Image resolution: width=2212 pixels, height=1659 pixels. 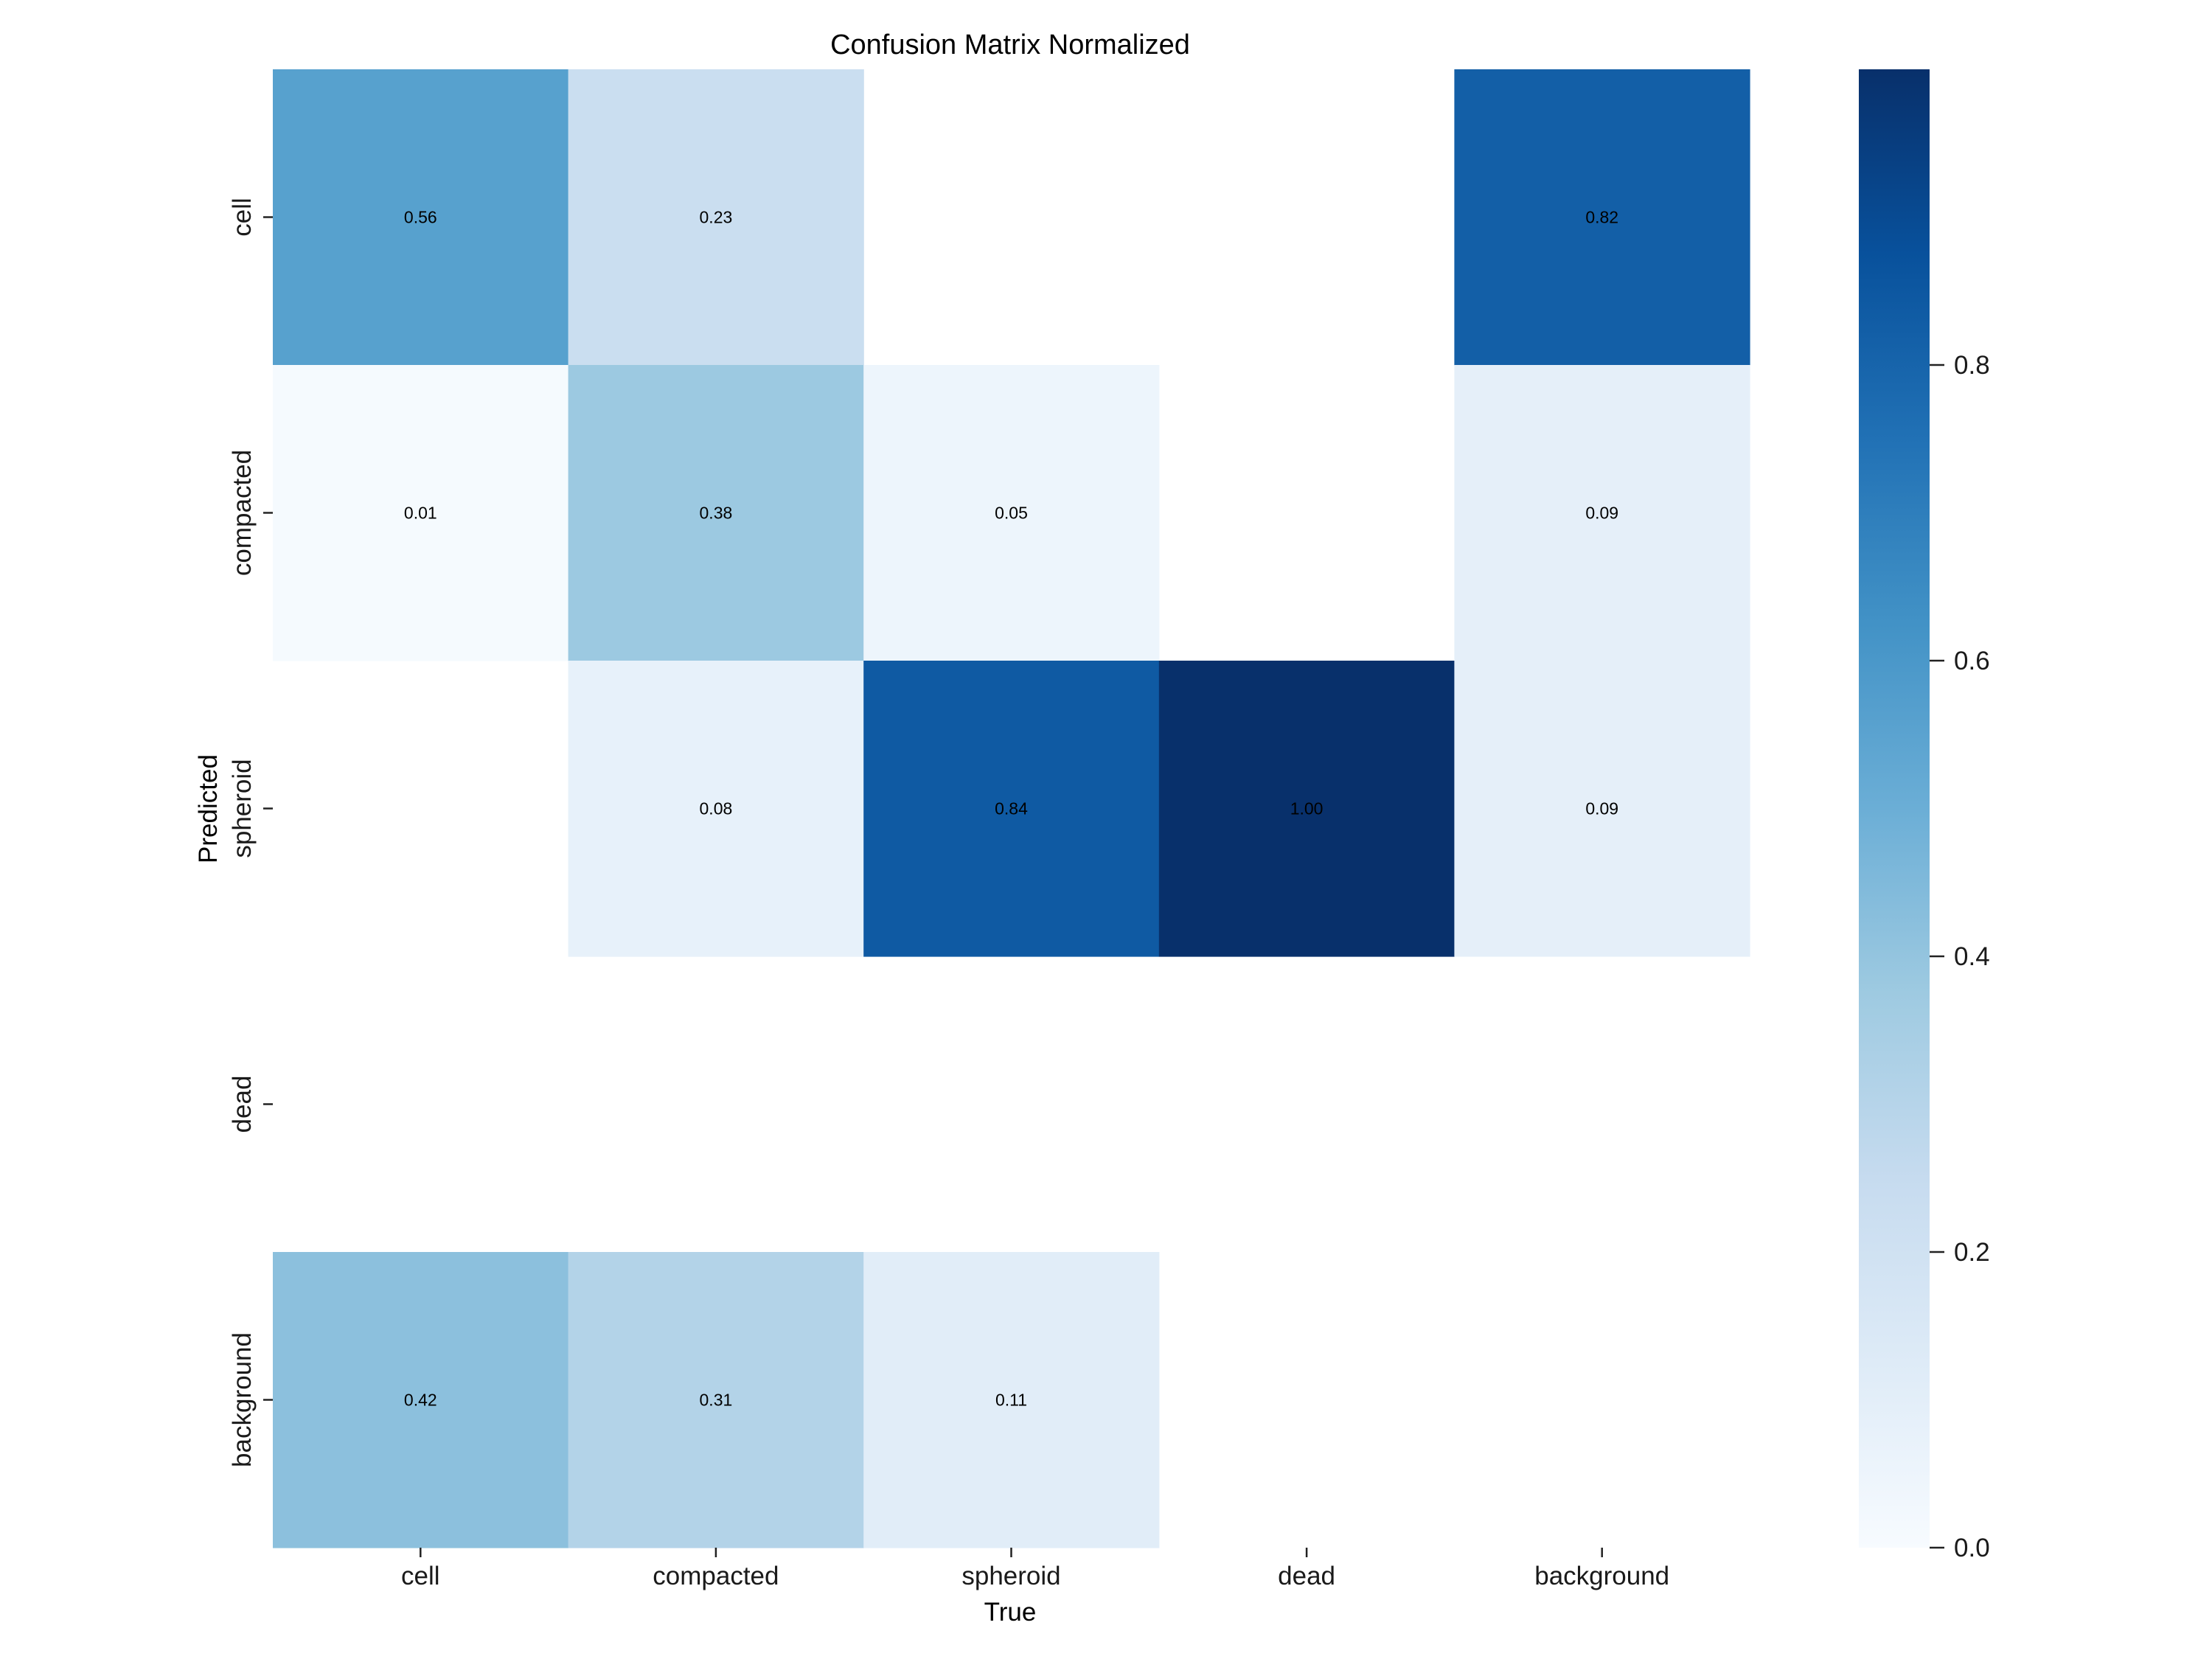 I want to click on cell-annotation: 0.01, so click(x=420, y=513).